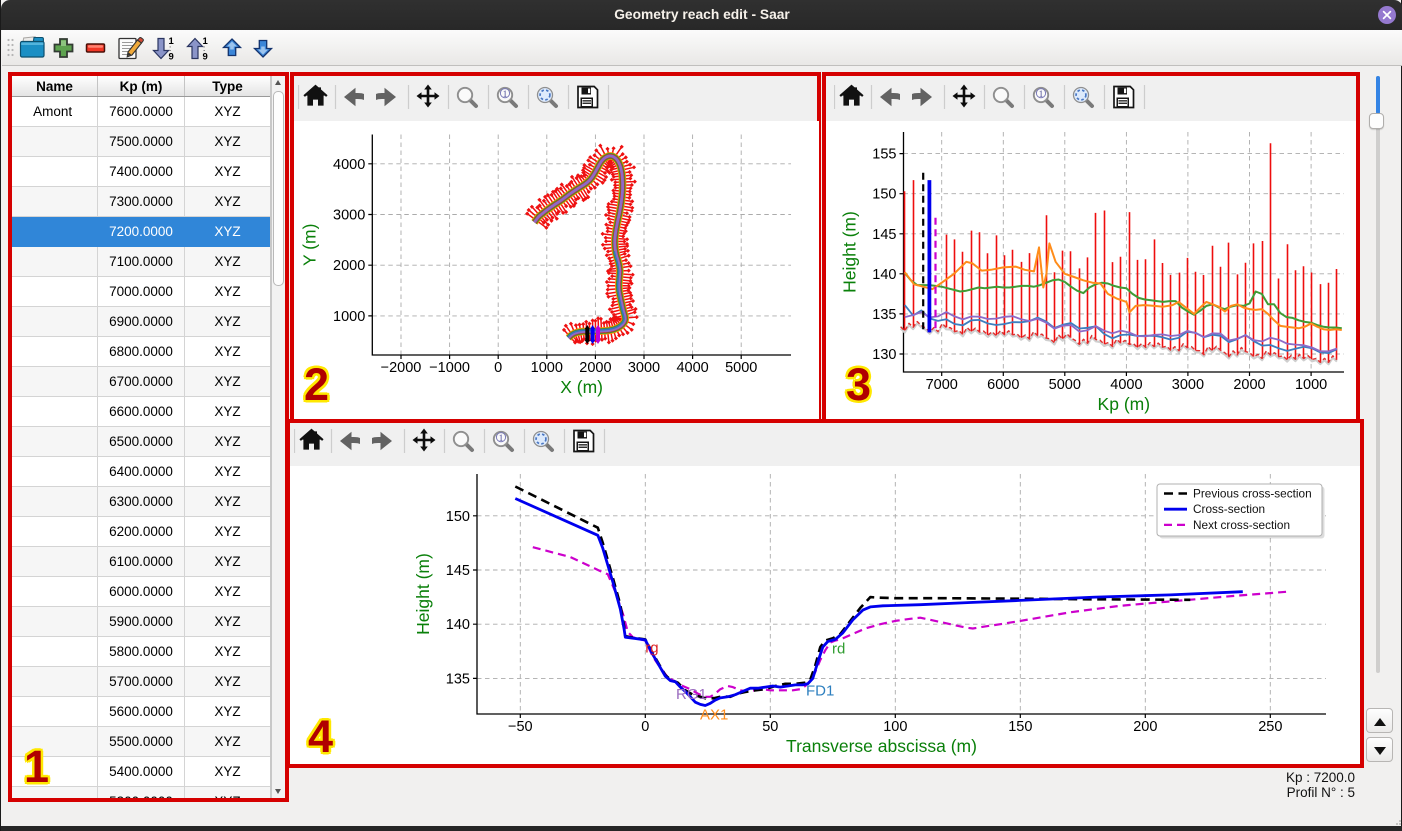 This screenshot has width=1402, height=831. What do you see at coordinates (1145, 727) in the screenshot?
I see `svg-text: 200` at bounding box center [1145, 727].